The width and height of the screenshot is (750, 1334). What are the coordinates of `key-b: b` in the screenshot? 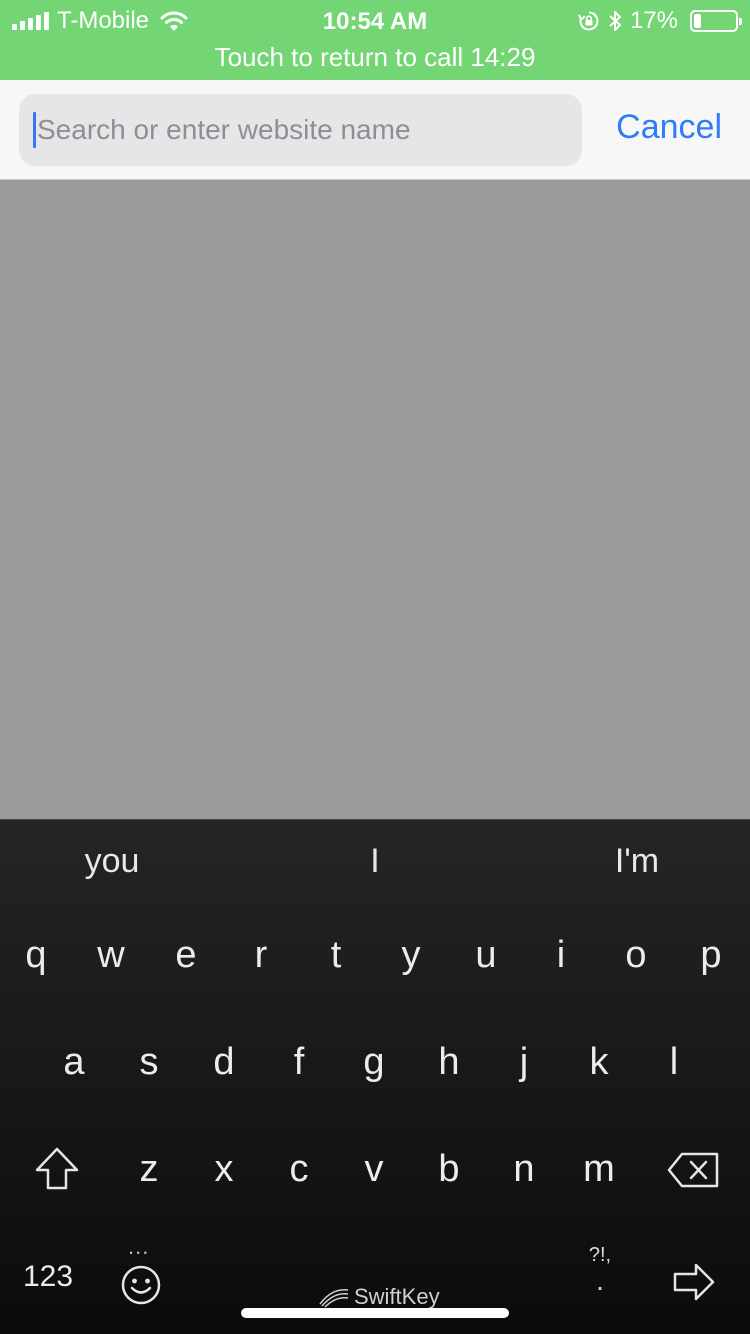 It's located at (449, 1169).